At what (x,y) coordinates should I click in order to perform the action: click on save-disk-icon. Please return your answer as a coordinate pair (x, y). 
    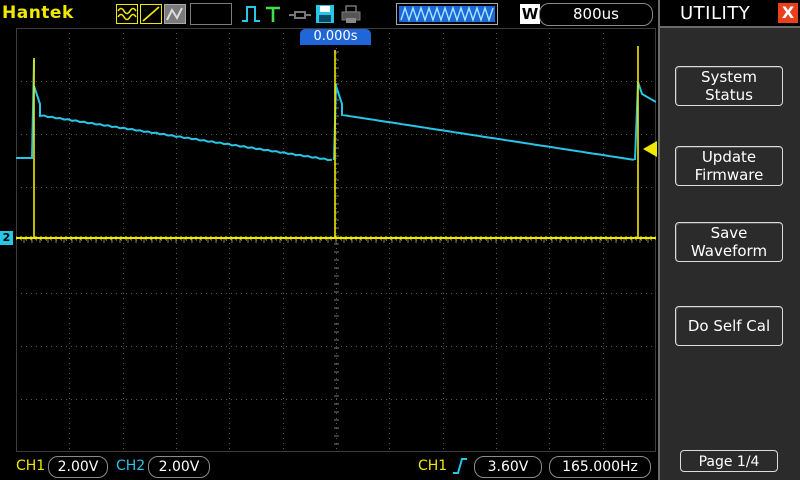
    Looking at the image, I should click on (325, 14).